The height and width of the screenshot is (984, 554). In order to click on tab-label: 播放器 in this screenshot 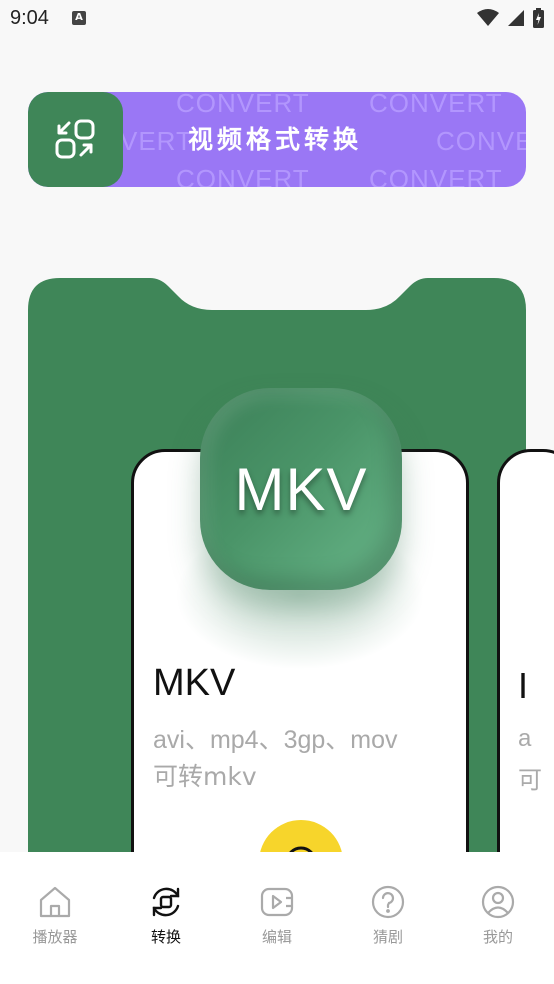, I will do `click(55, 937)`.